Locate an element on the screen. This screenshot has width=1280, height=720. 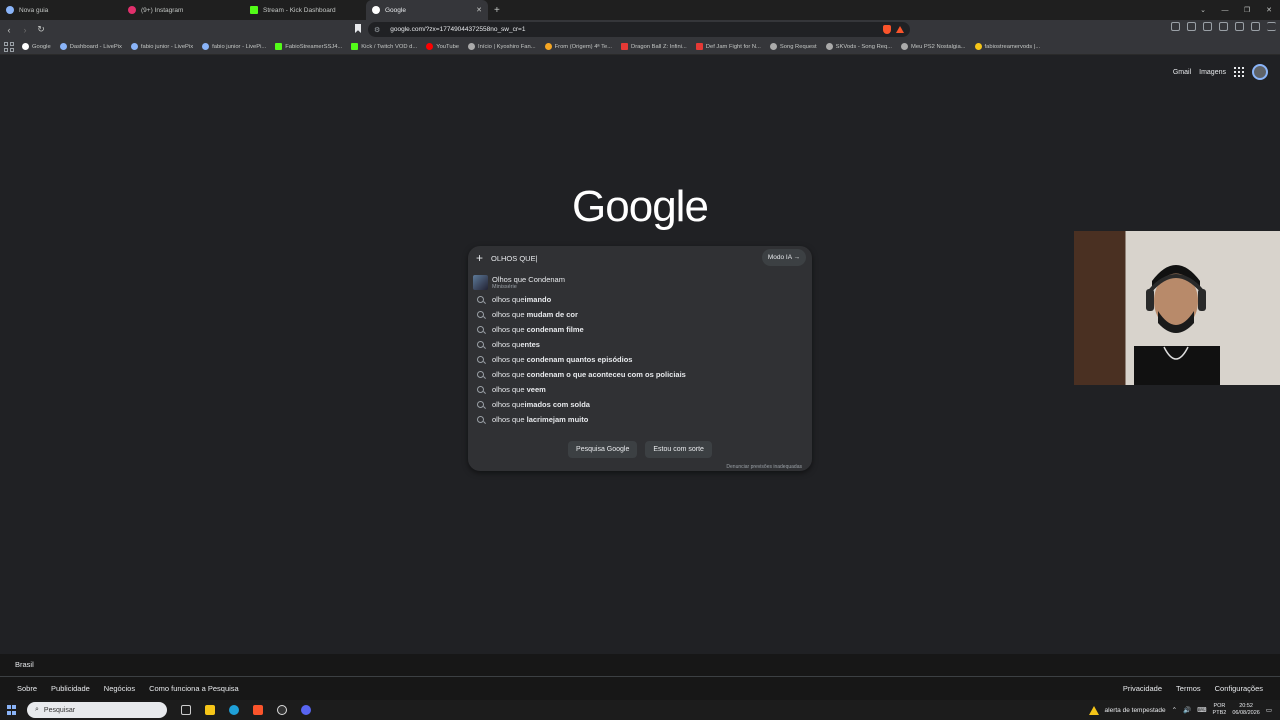
bookmark-item: fabio junior - LivePix is located at coordinates (161, 46).